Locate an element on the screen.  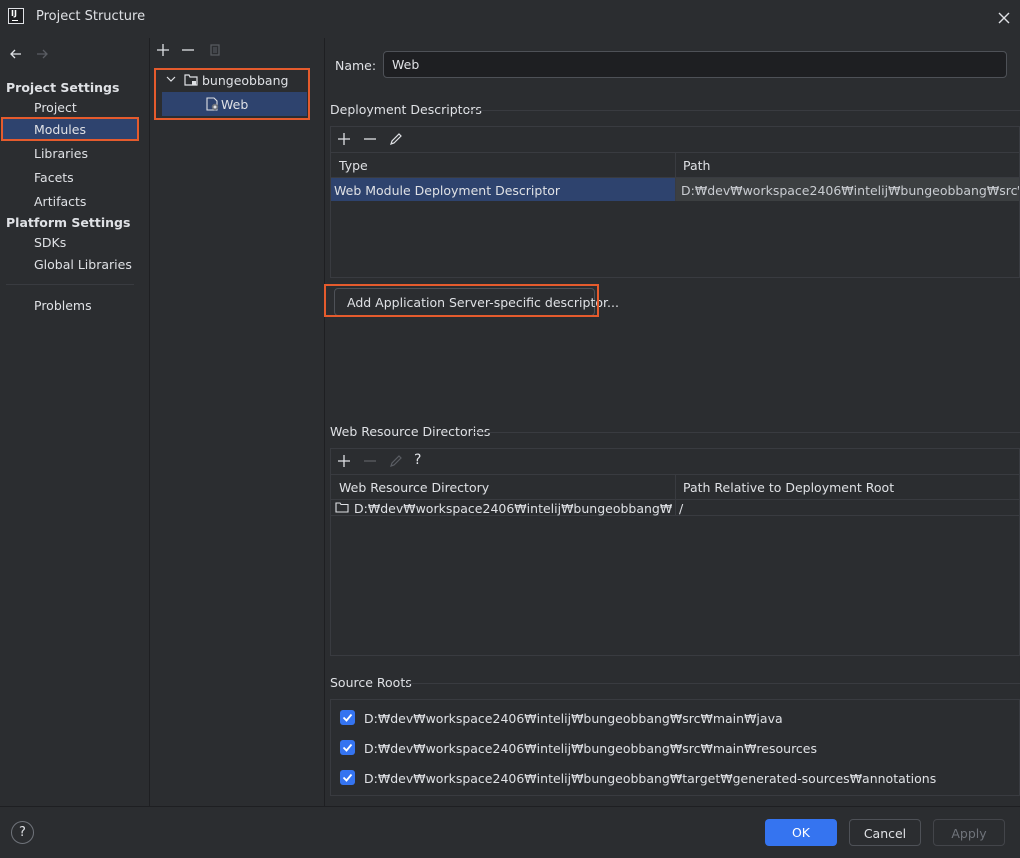
sidebar-item-problems: Problems is located at coordinates (63, 305).